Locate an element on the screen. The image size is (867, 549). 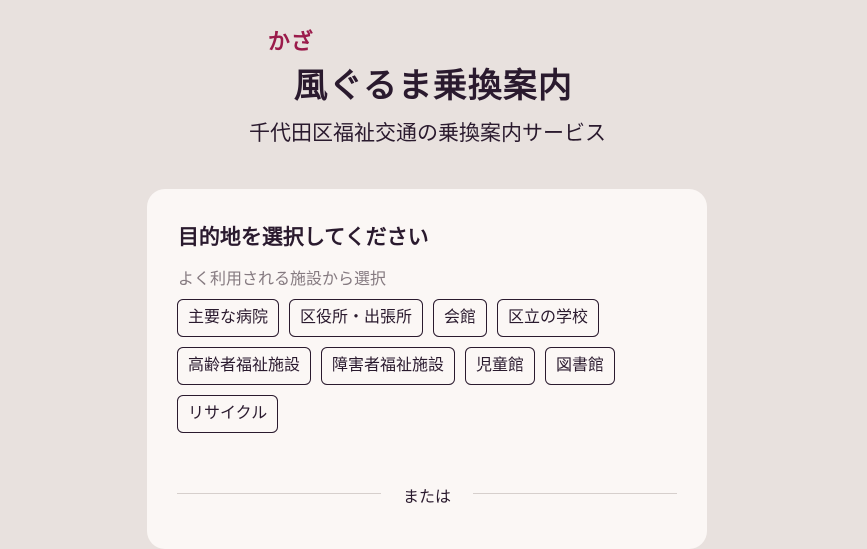
chip-elderly-welfare: 高齢者福祉施設 is located at coordinates (244, 366).